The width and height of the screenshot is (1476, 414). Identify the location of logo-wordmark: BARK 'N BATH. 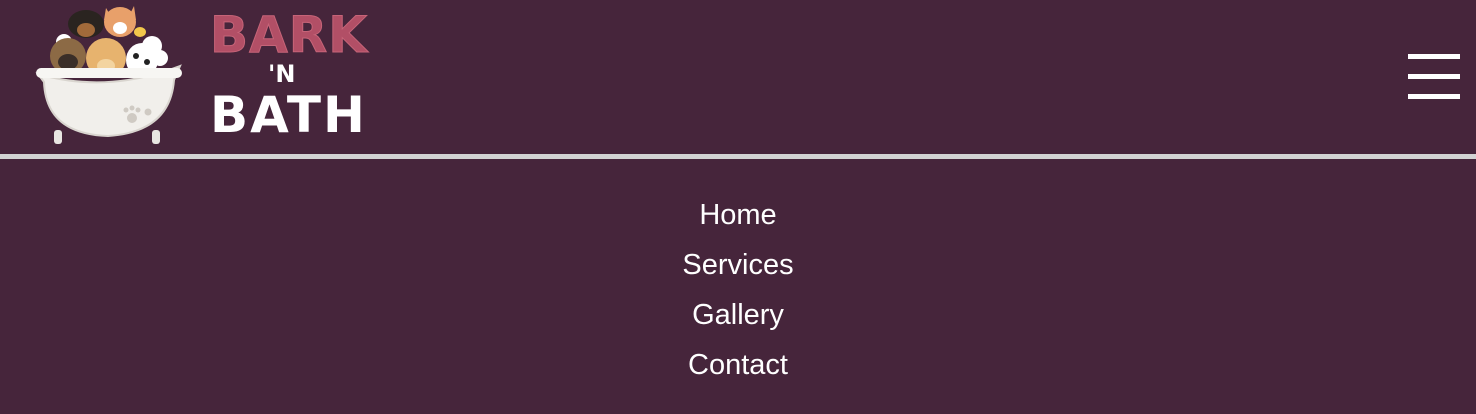
(288, 75).